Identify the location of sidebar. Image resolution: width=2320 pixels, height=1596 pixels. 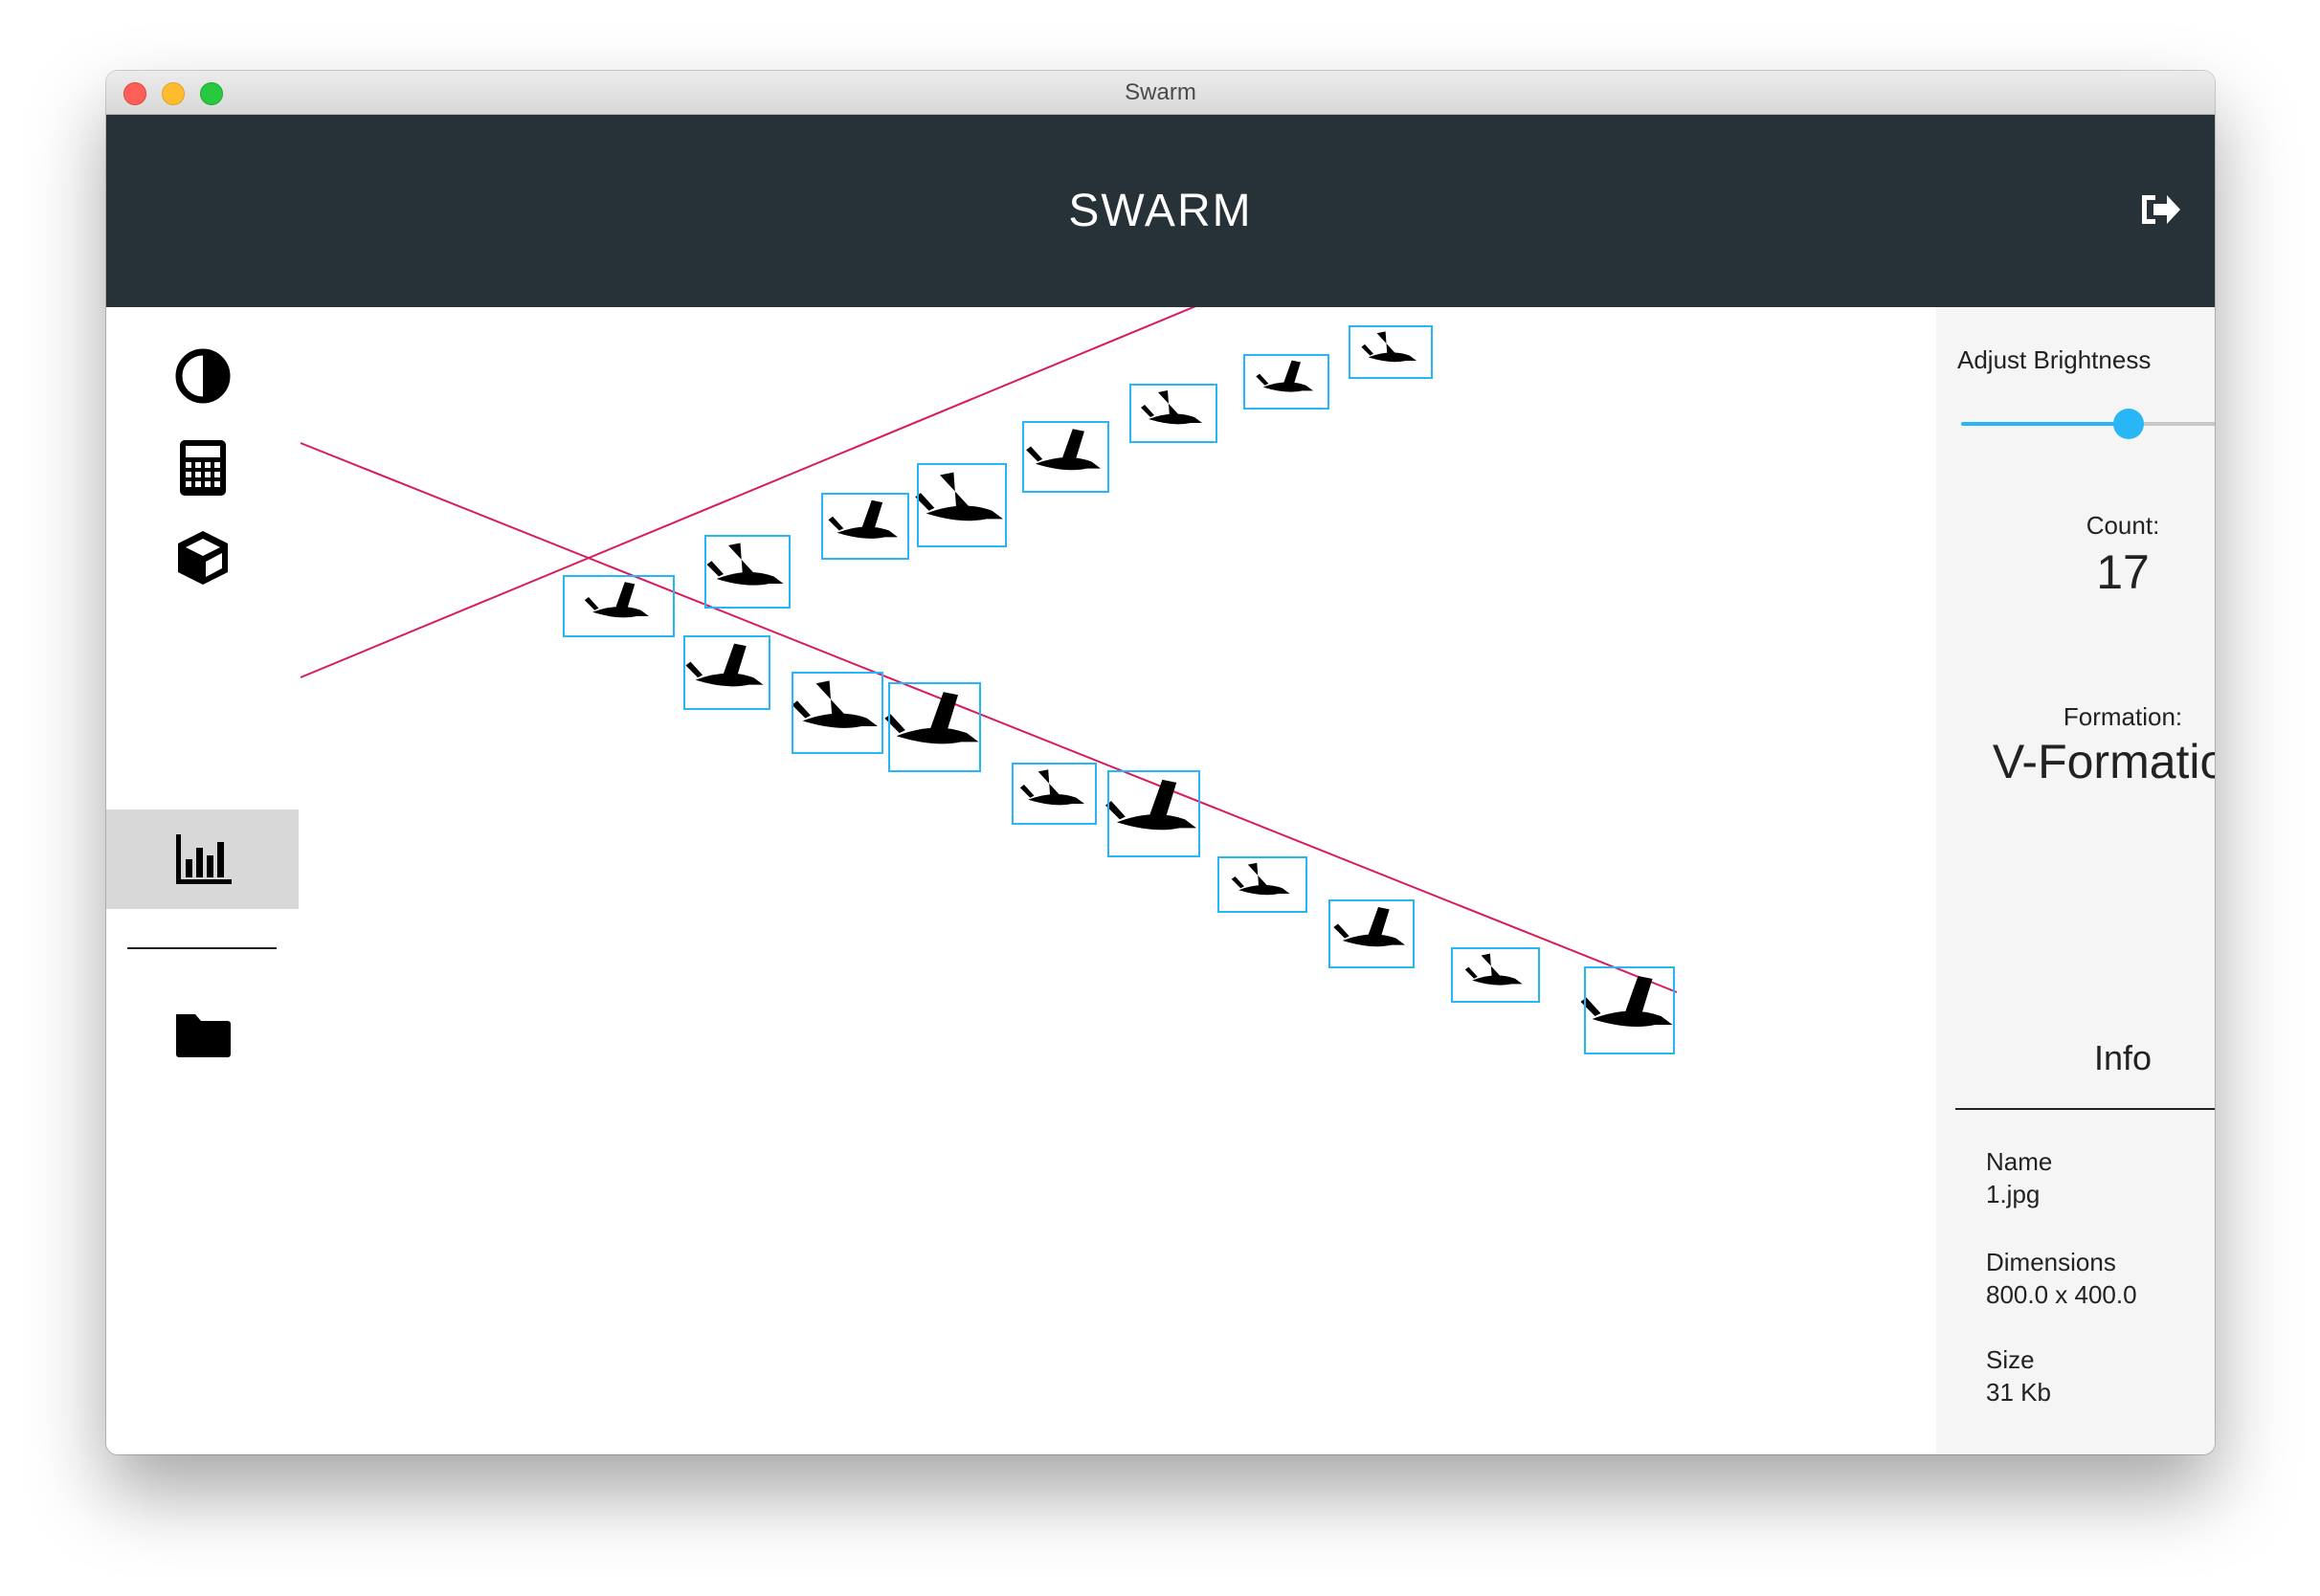
(202, 881).